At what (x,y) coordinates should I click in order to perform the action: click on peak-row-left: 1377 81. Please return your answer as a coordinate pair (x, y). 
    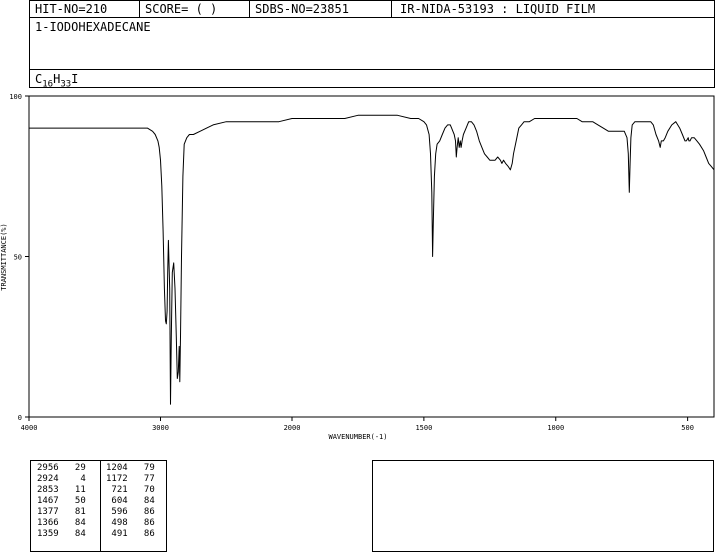
    Looking at the image, I should click on (61, 512).